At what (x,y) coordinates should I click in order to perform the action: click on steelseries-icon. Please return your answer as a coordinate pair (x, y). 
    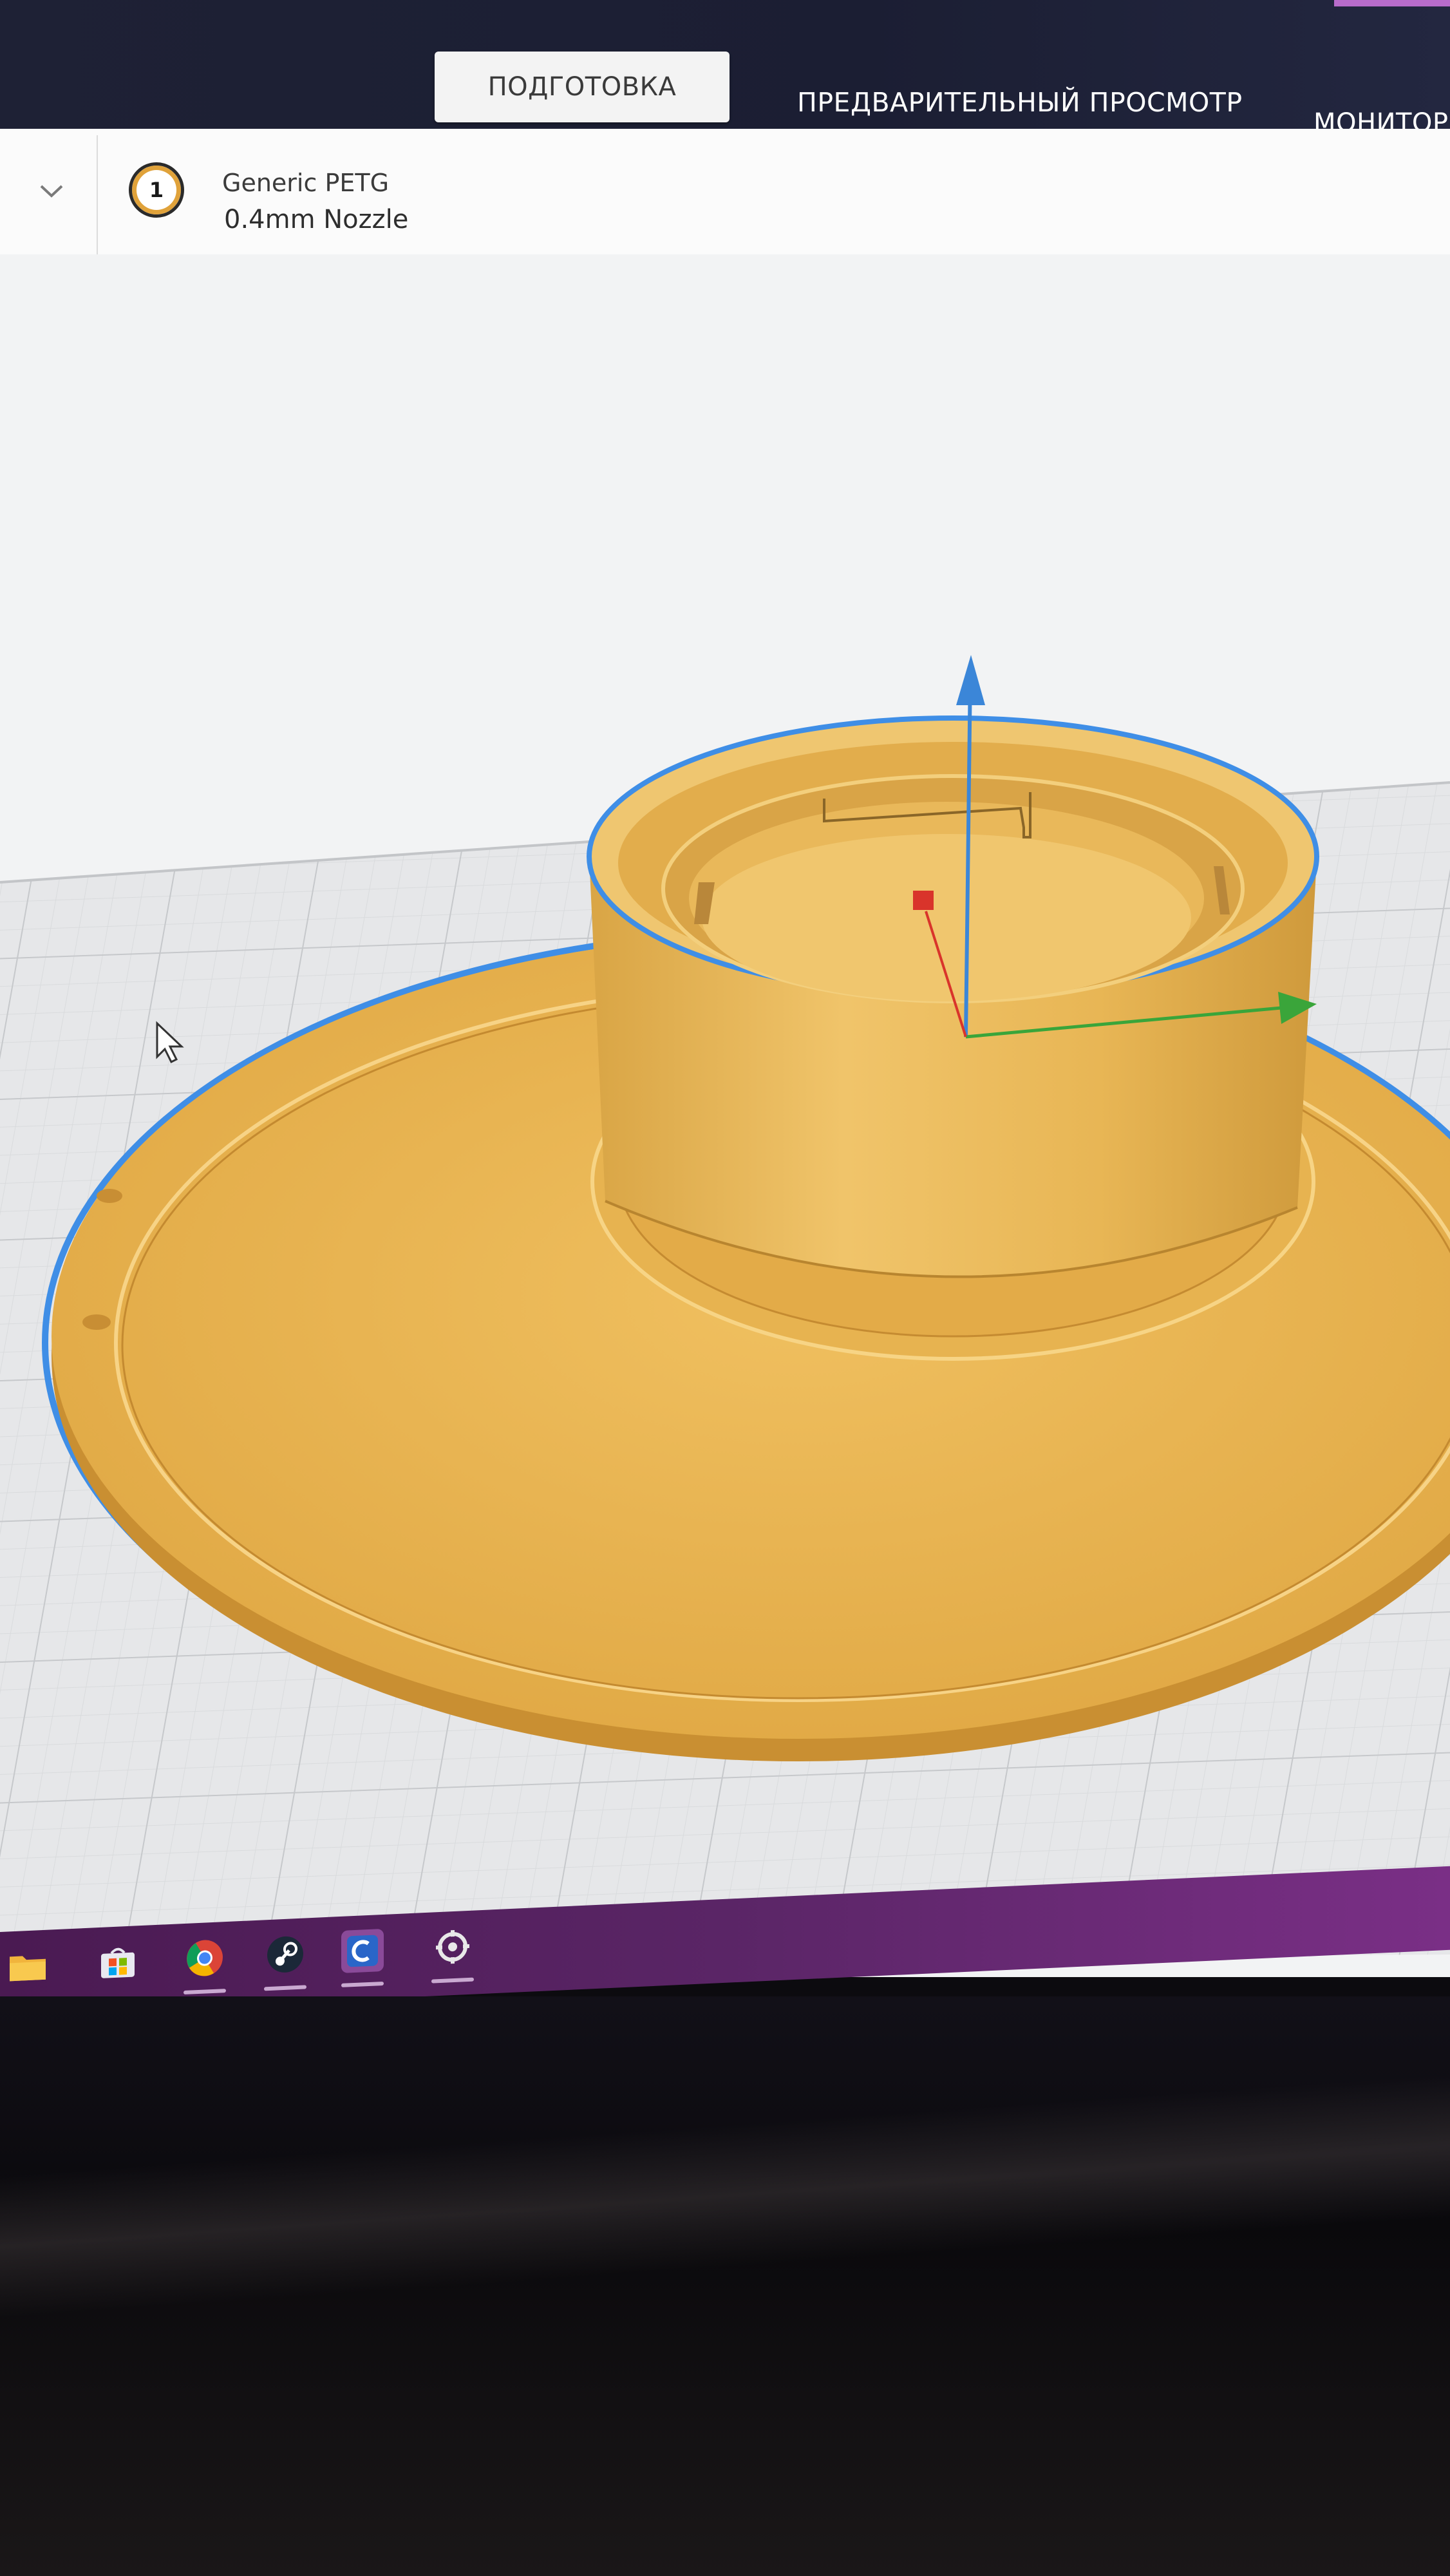
    Looking at the image, I should click on (453, 1947).